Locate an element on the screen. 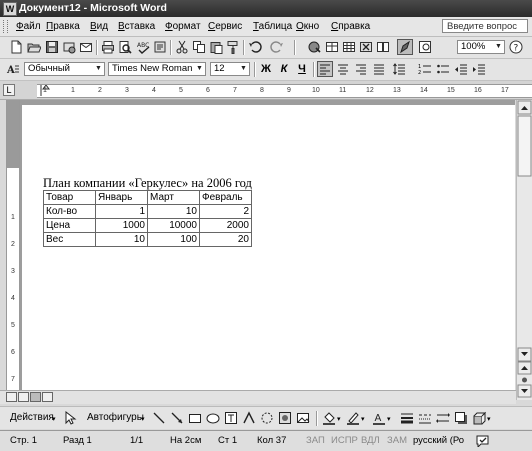 This screenshot has height=451, width=532. status-language: русский (Ро is located at coordinates (438, 440).